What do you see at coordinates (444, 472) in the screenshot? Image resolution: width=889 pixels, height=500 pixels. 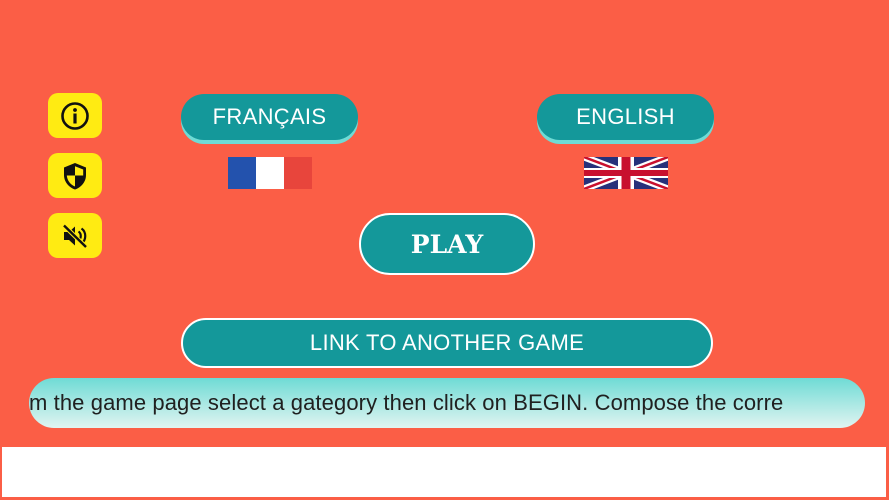 I see `bottom-banner-area` at bounding box center [444, 472].